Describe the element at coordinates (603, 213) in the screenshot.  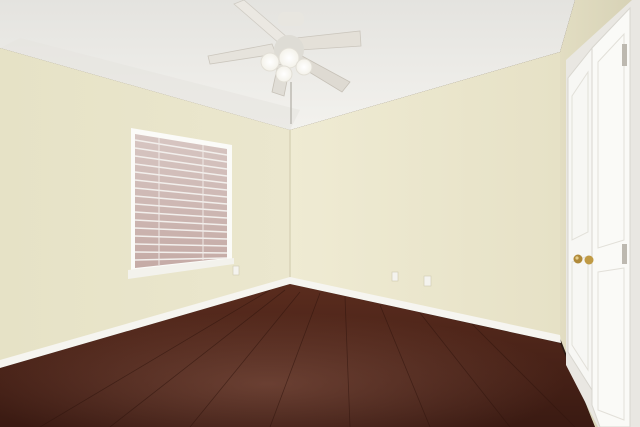
I see `closet-door-icon` at that location.